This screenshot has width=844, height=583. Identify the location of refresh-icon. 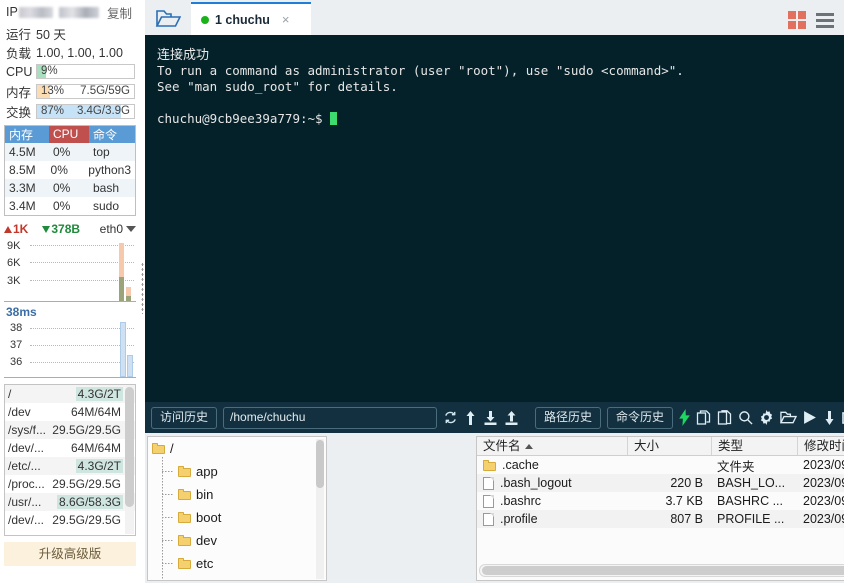
(450, 418).